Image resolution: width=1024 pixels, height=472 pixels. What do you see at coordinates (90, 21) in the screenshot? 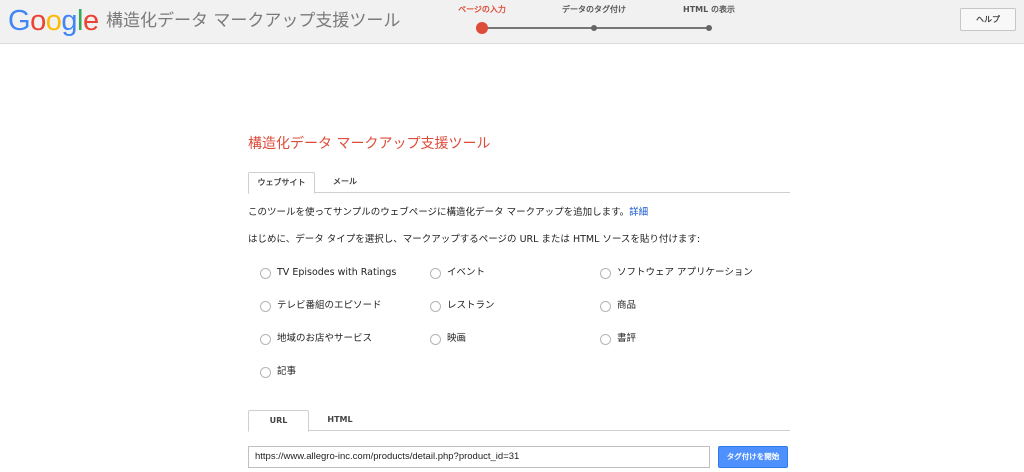
I see `logo-letter: e` at bounding box center [90, 21].